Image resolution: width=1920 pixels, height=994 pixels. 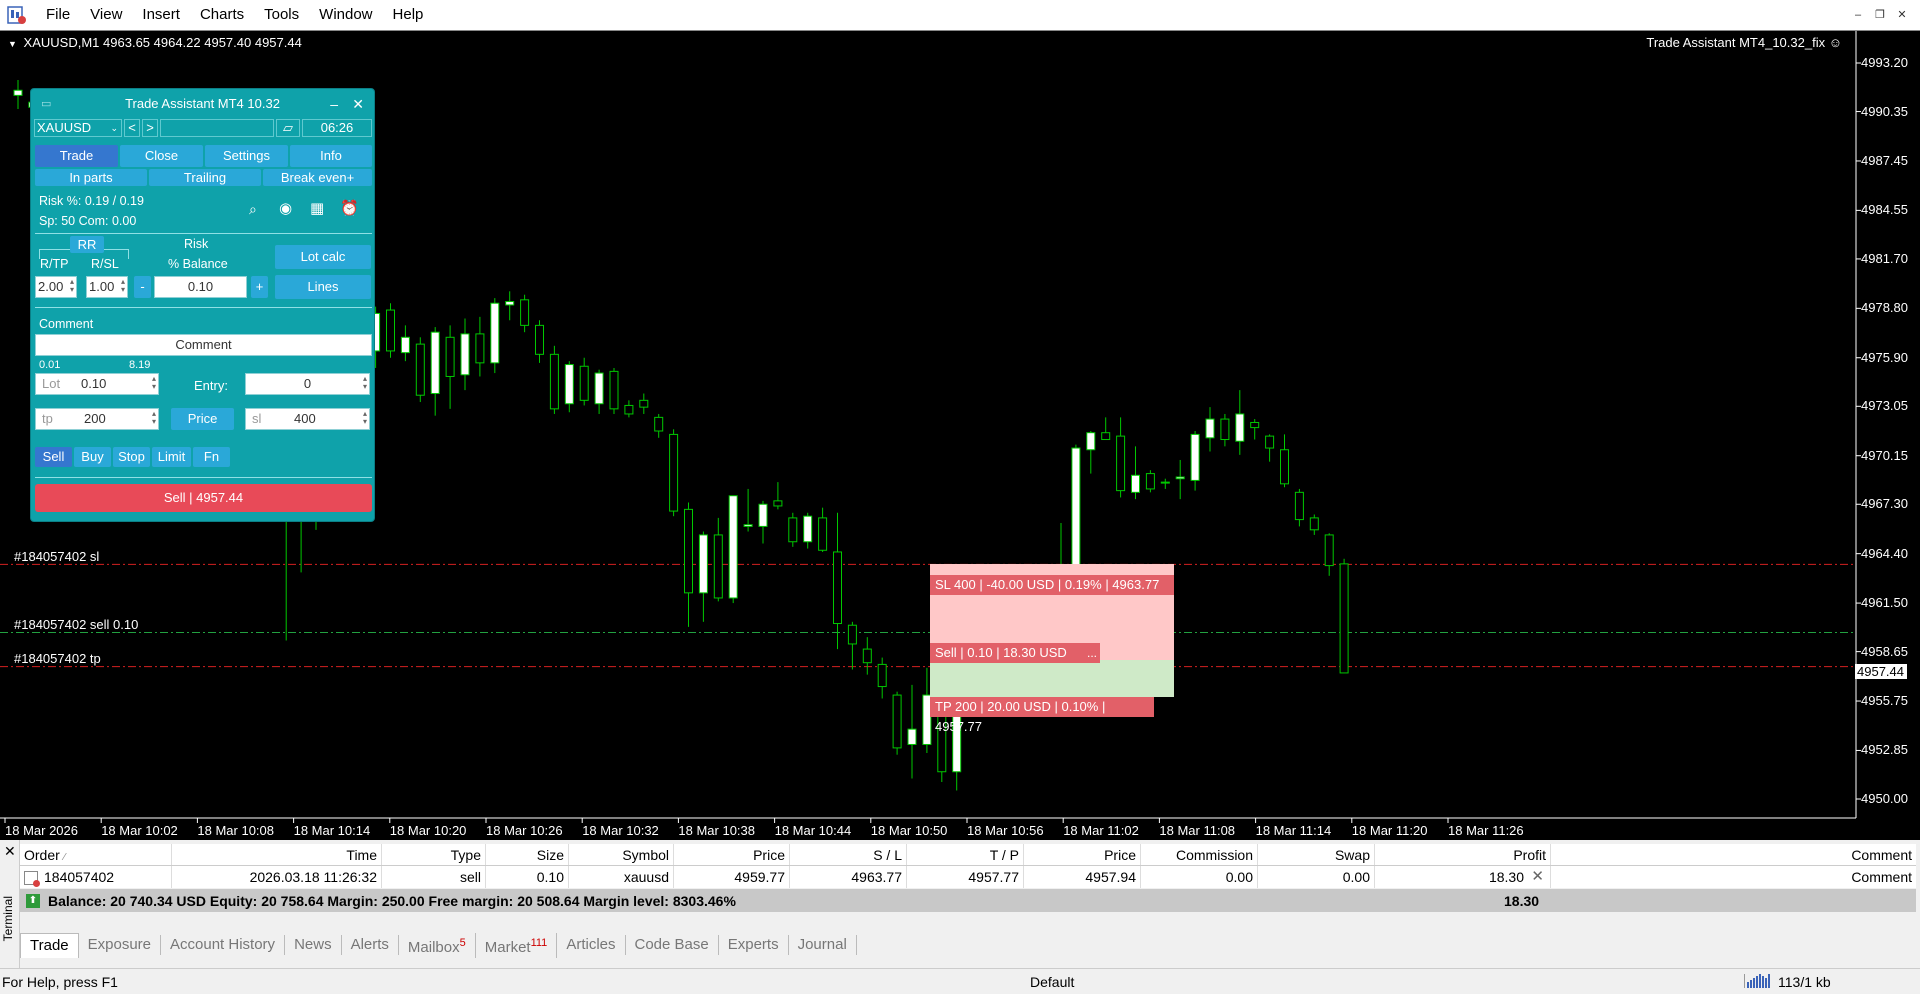 I want to click on close-order-icon: ✕, so click(x=1537, y=877).